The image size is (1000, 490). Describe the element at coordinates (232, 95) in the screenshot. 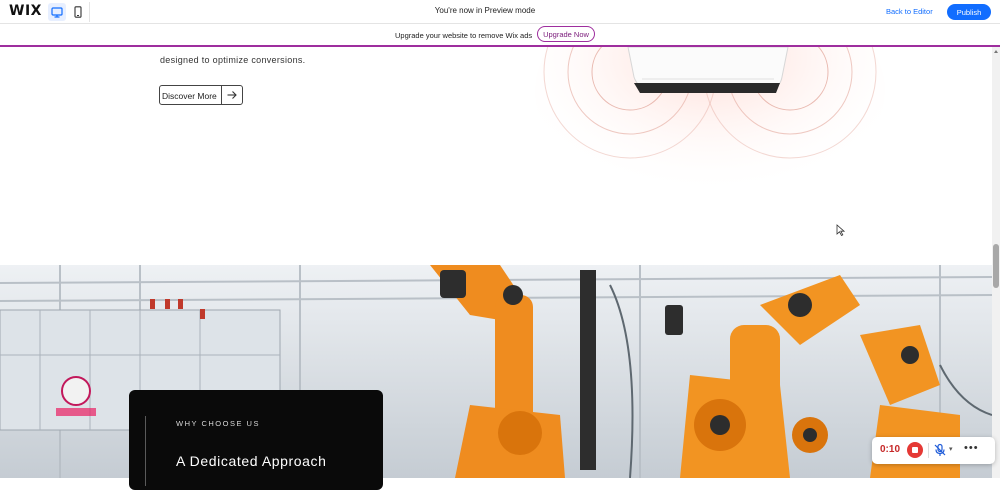

I see `arrow-right-icon` at that location.